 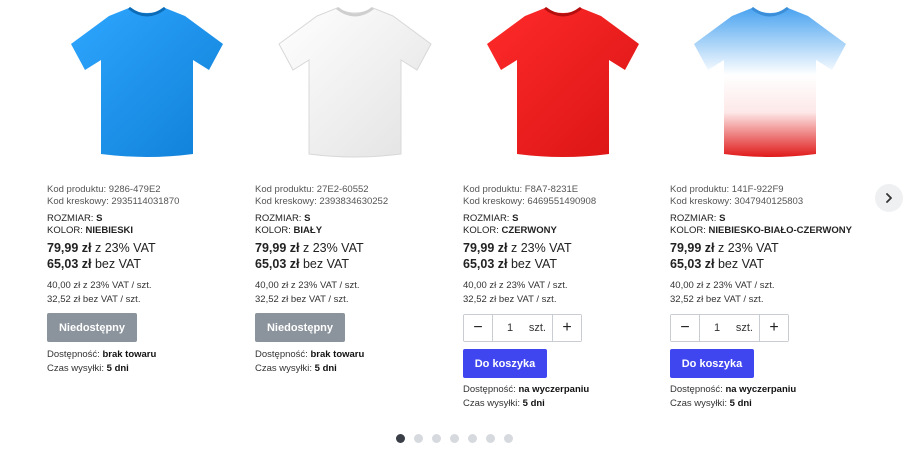 I want to click on product-barcode: 3047940125803, so click(x=769, y=201).